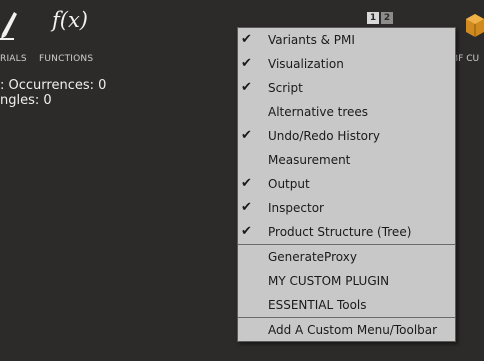 The width and height of the screenshot is (484, 361). I want to click on menu-item-measurement: Measurement, so click(346, 160).